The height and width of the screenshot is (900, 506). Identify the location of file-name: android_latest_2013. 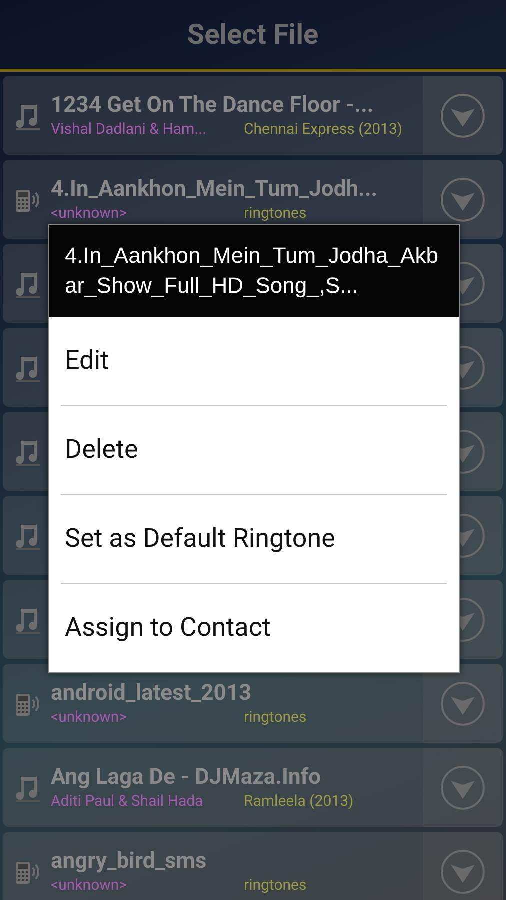
(152, 693).